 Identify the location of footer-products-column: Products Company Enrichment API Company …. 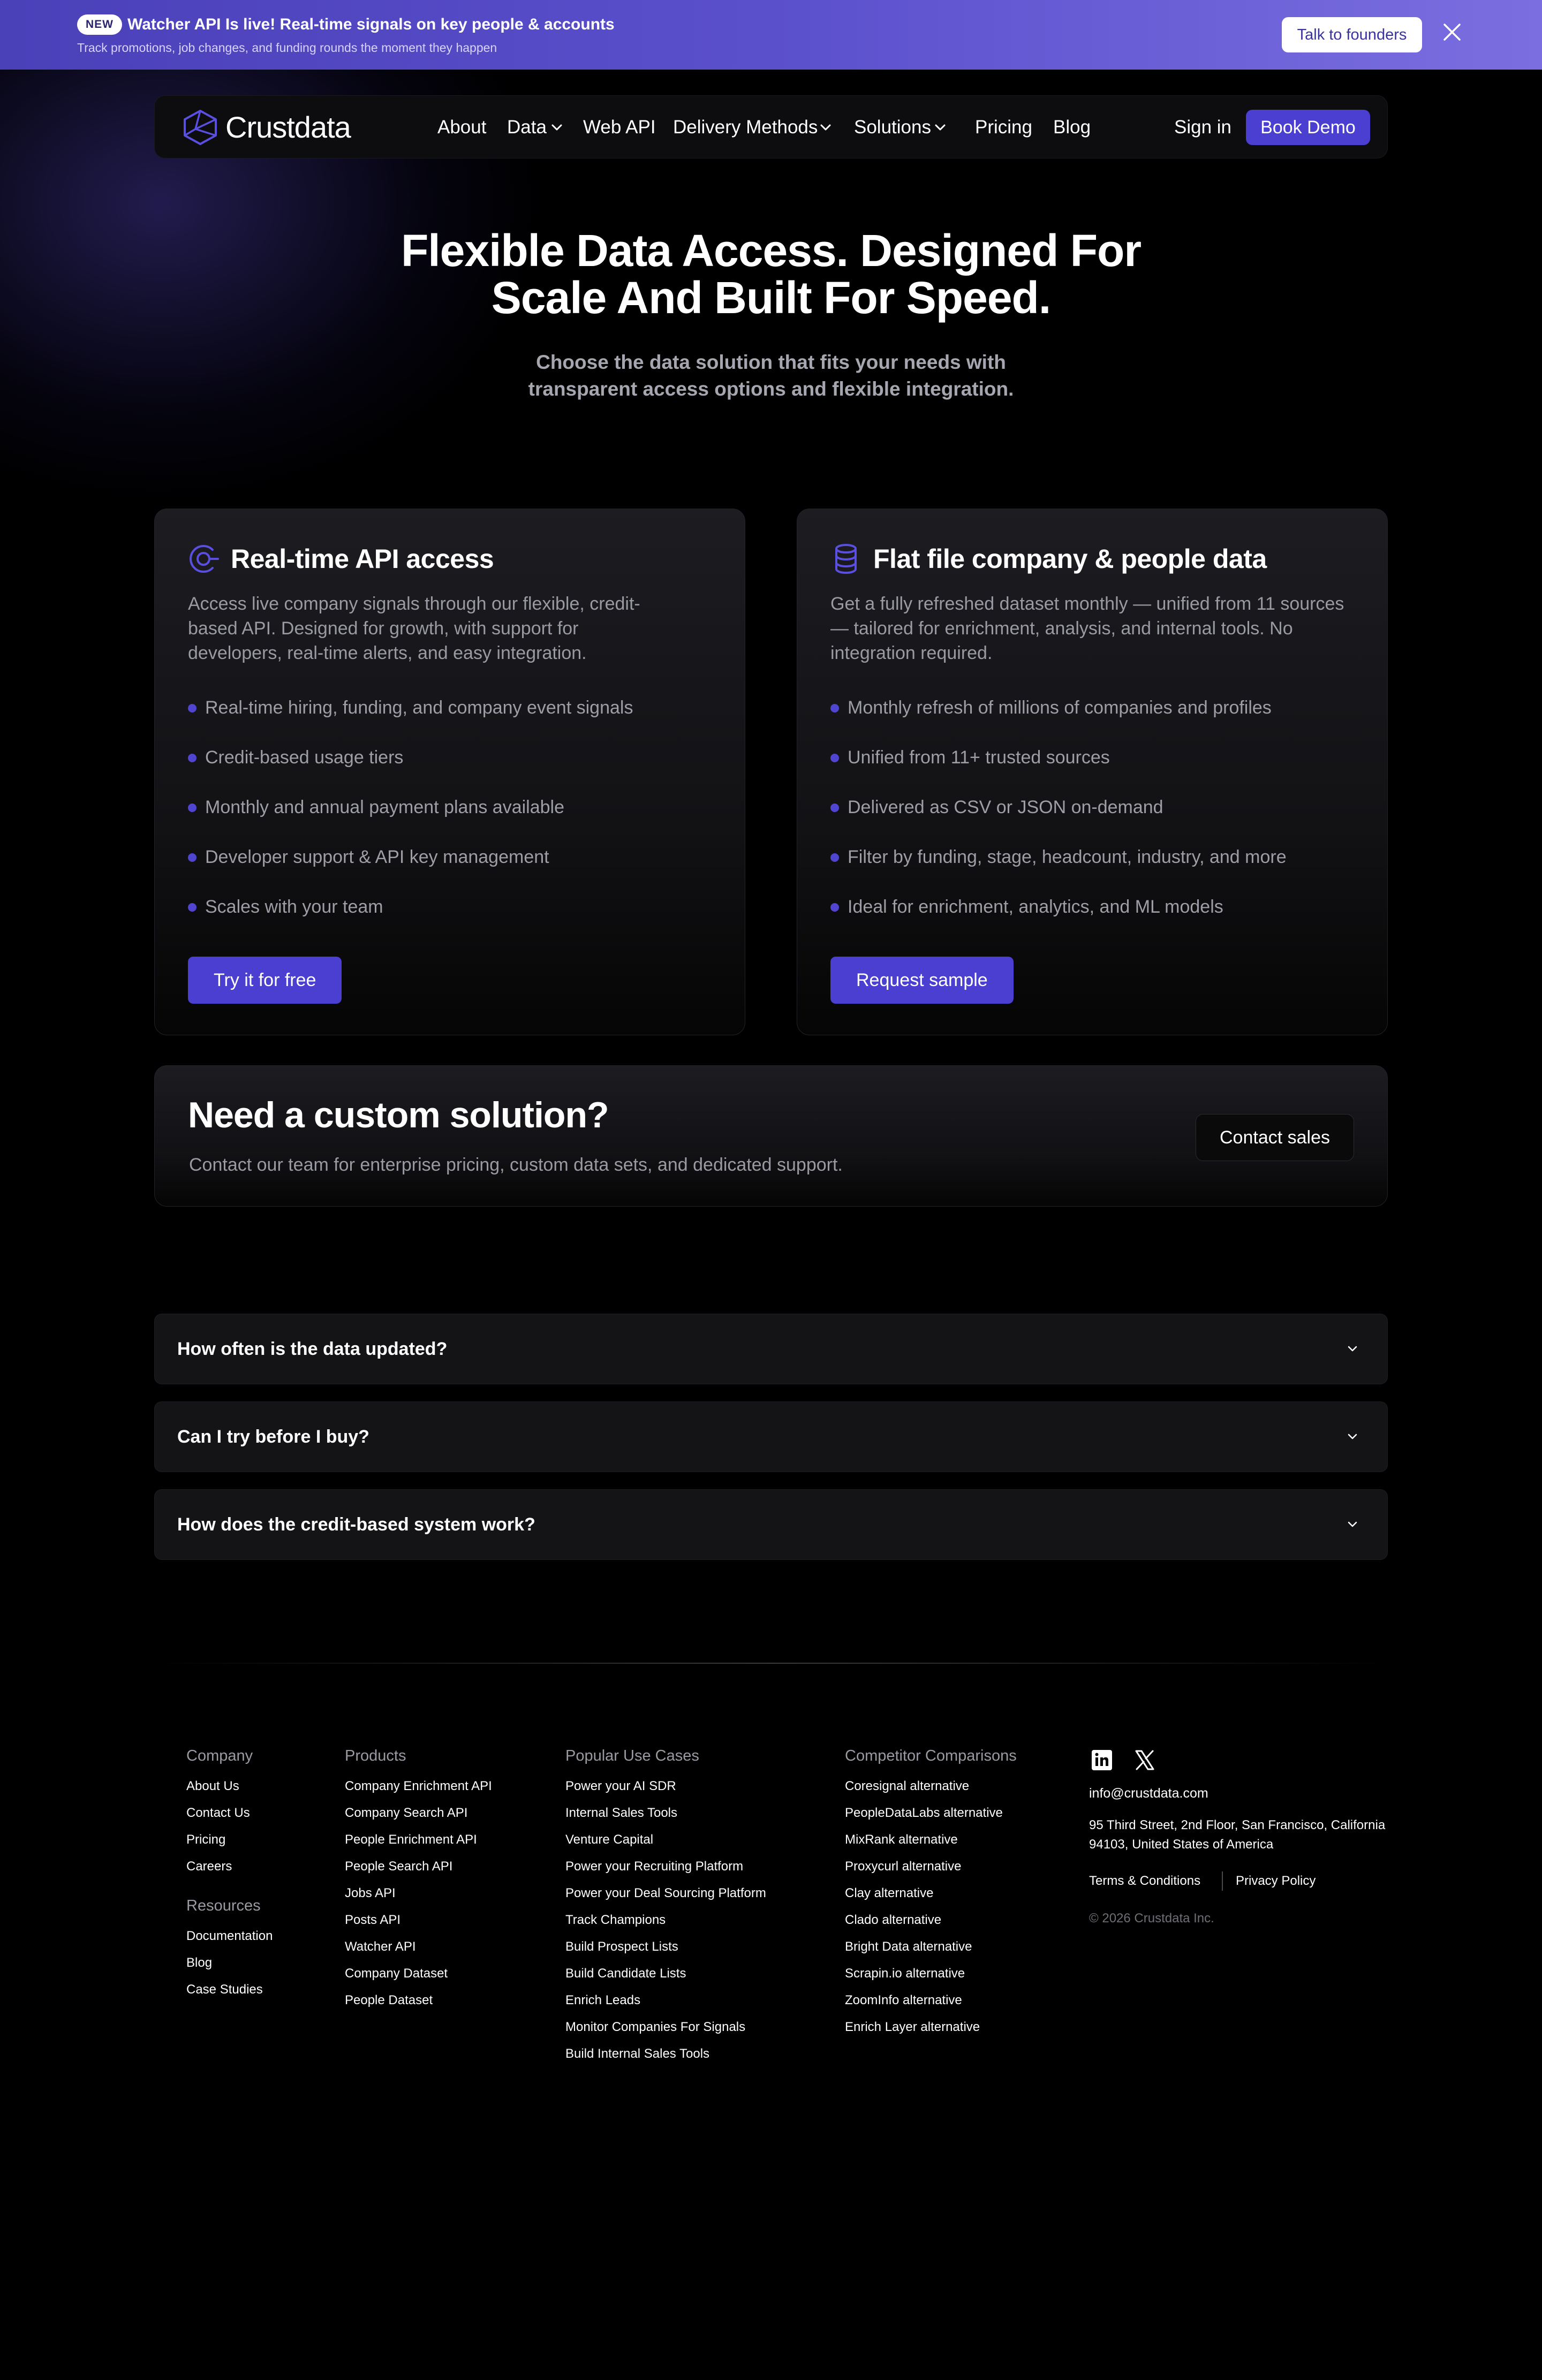
(418, 1880).